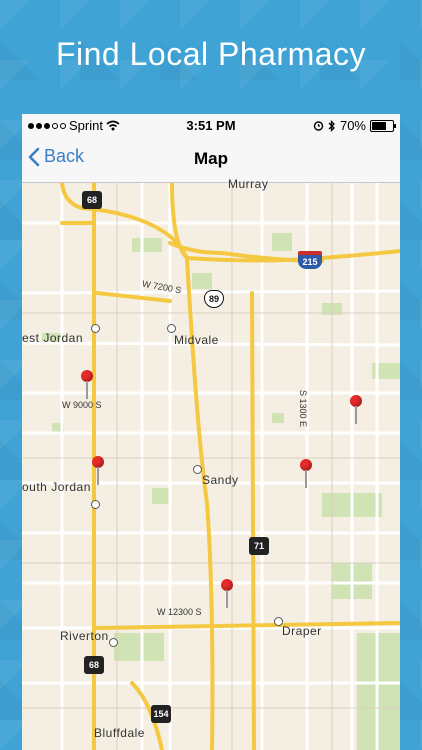  I want to click on route-71-shield: 71, so click(259, 546).